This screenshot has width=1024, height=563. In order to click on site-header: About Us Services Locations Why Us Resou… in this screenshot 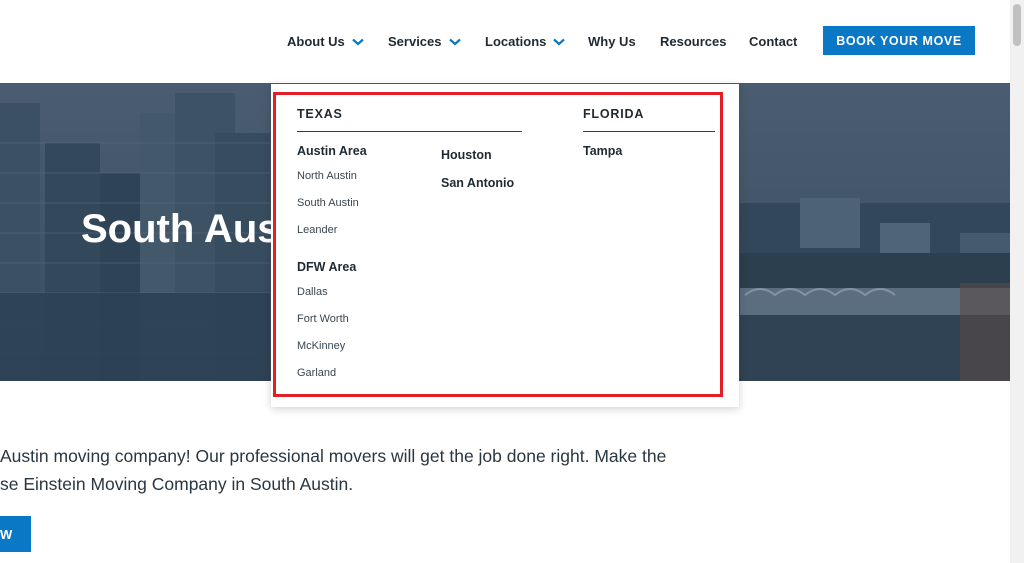, I will do `click(505, 41)`.